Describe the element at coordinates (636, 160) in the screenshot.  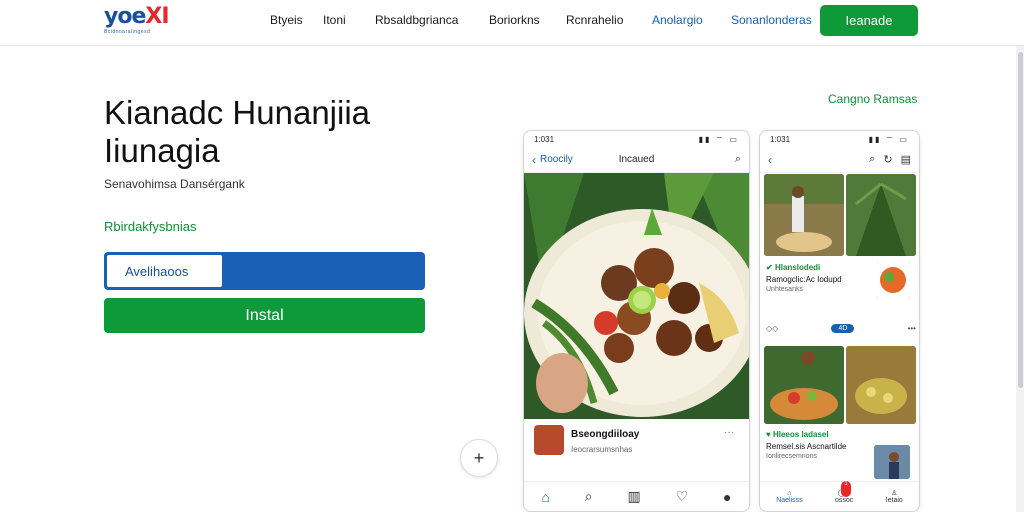
I see `app-bar: ‹ Roocily Incaued ⌕` at that location.